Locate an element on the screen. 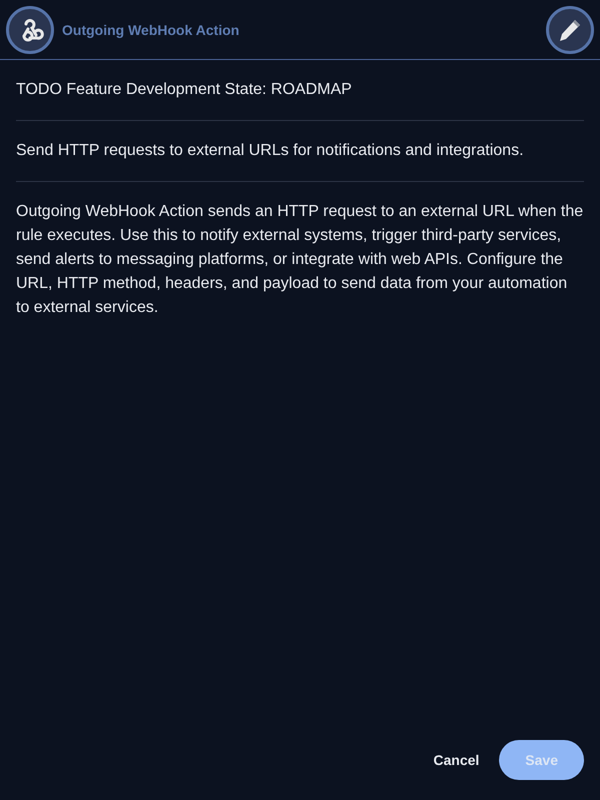 This screenshot has height=800, width=600. window-title: Outgoing WebHook Action is located at coordinates (151, 30).